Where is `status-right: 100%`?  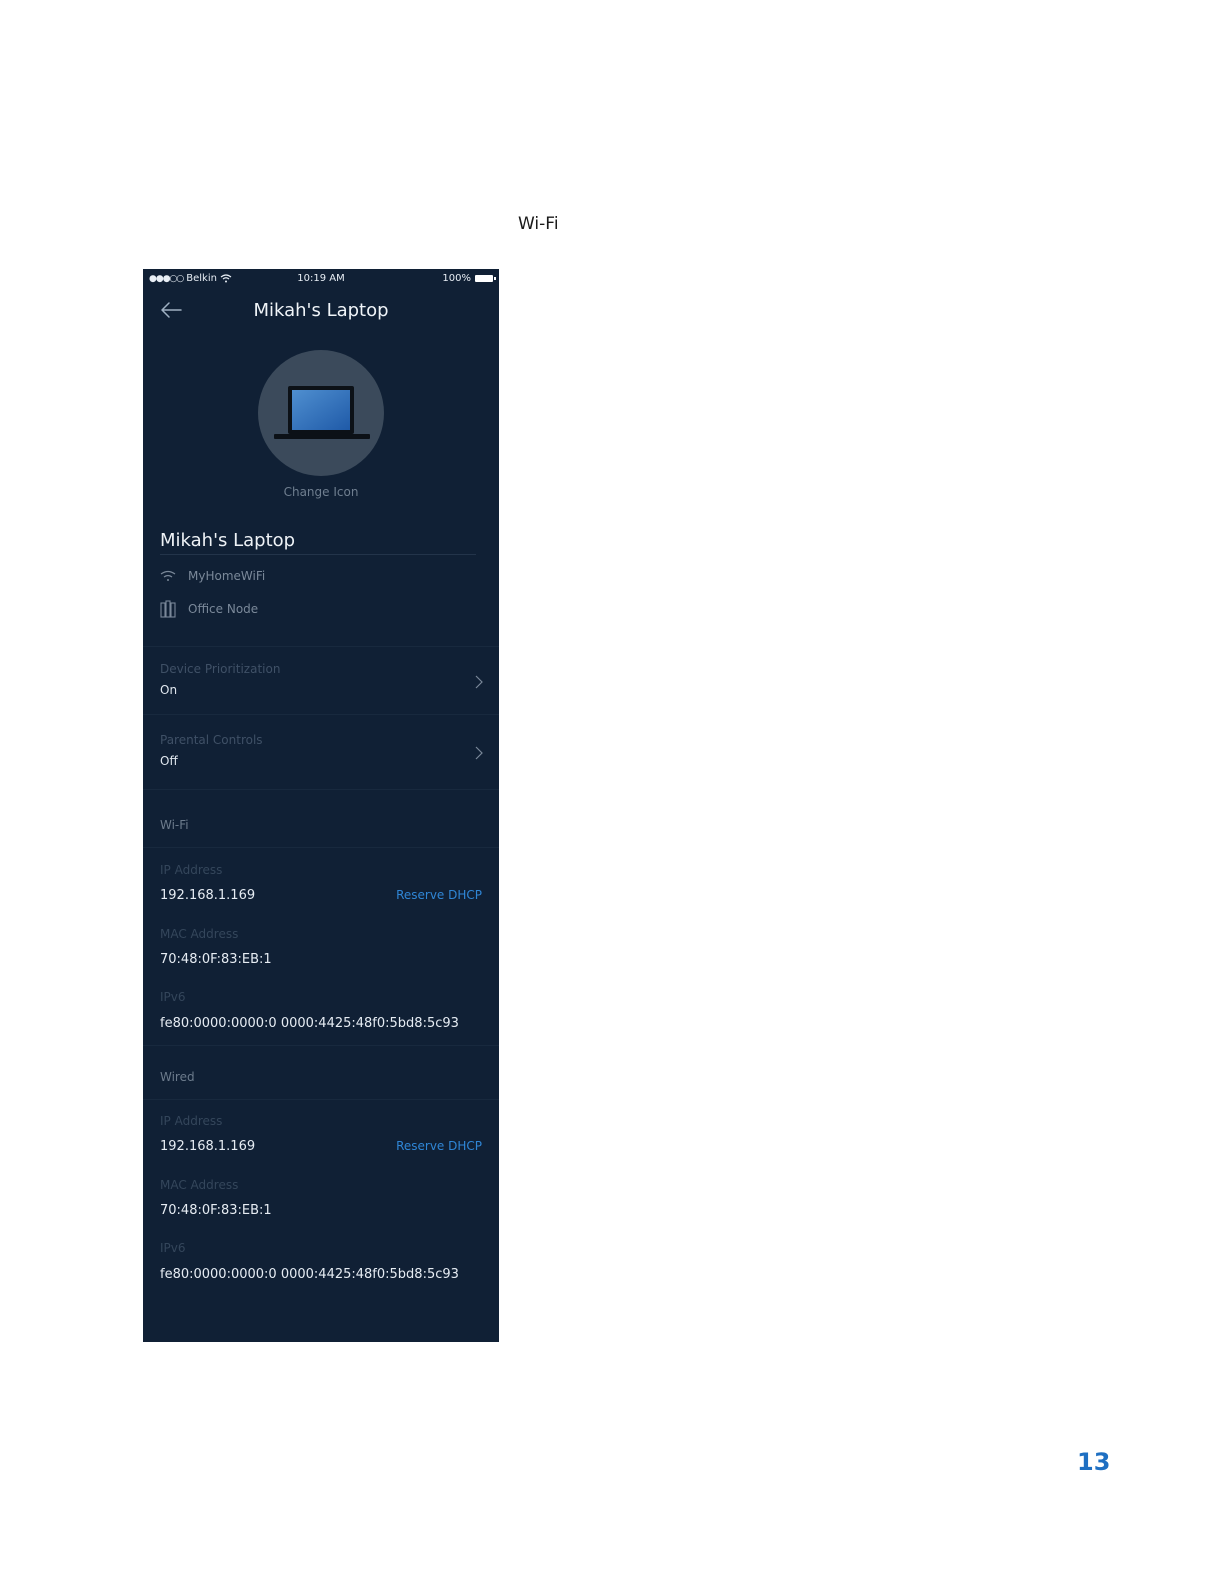 status-right: 100% is located at coordinates (469, 278).